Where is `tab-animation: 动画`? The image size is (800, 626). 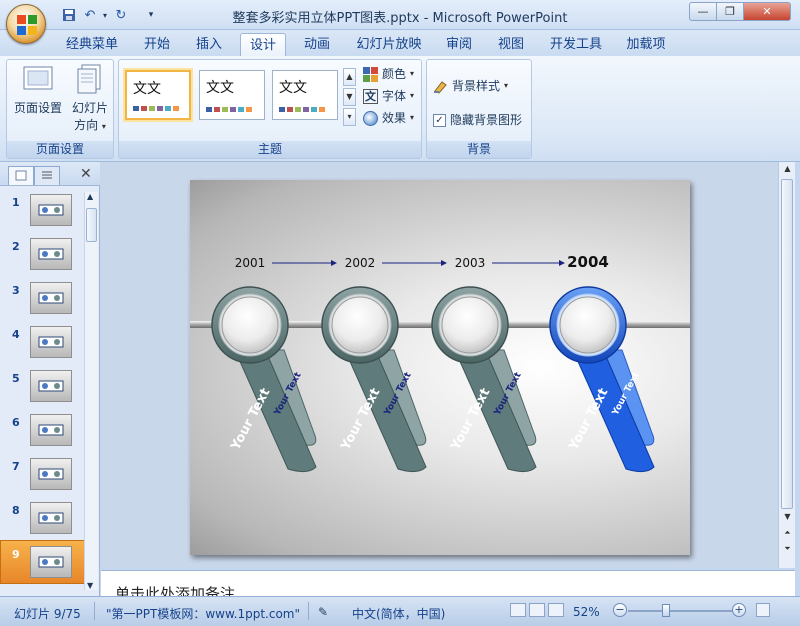
tab-animation: 动画 is located at coordinates (317, 45).